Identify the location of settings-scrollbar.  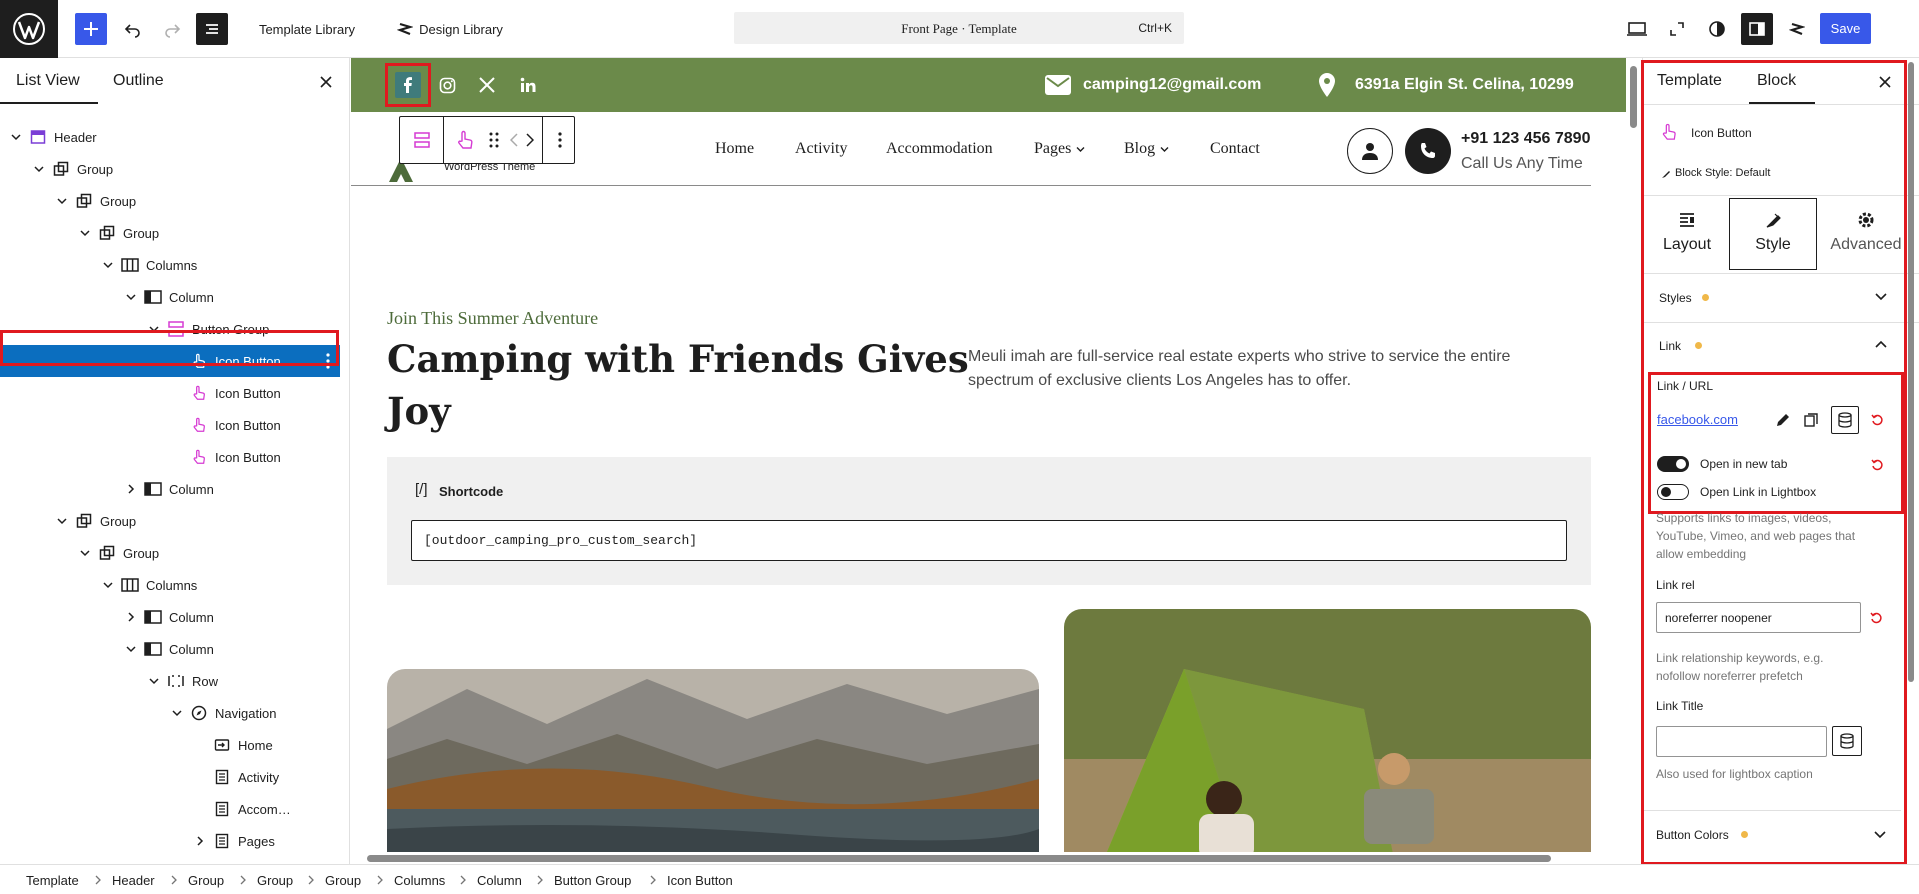
(1911, 372).